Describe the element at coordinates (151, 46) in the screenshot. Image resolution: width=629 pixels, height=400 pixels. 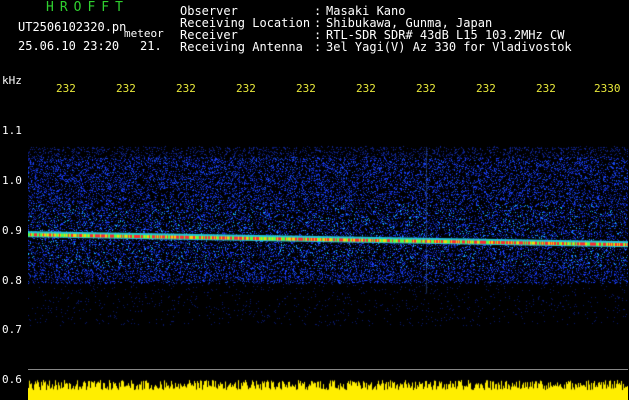
I see `frame-number: 21.` at that location.